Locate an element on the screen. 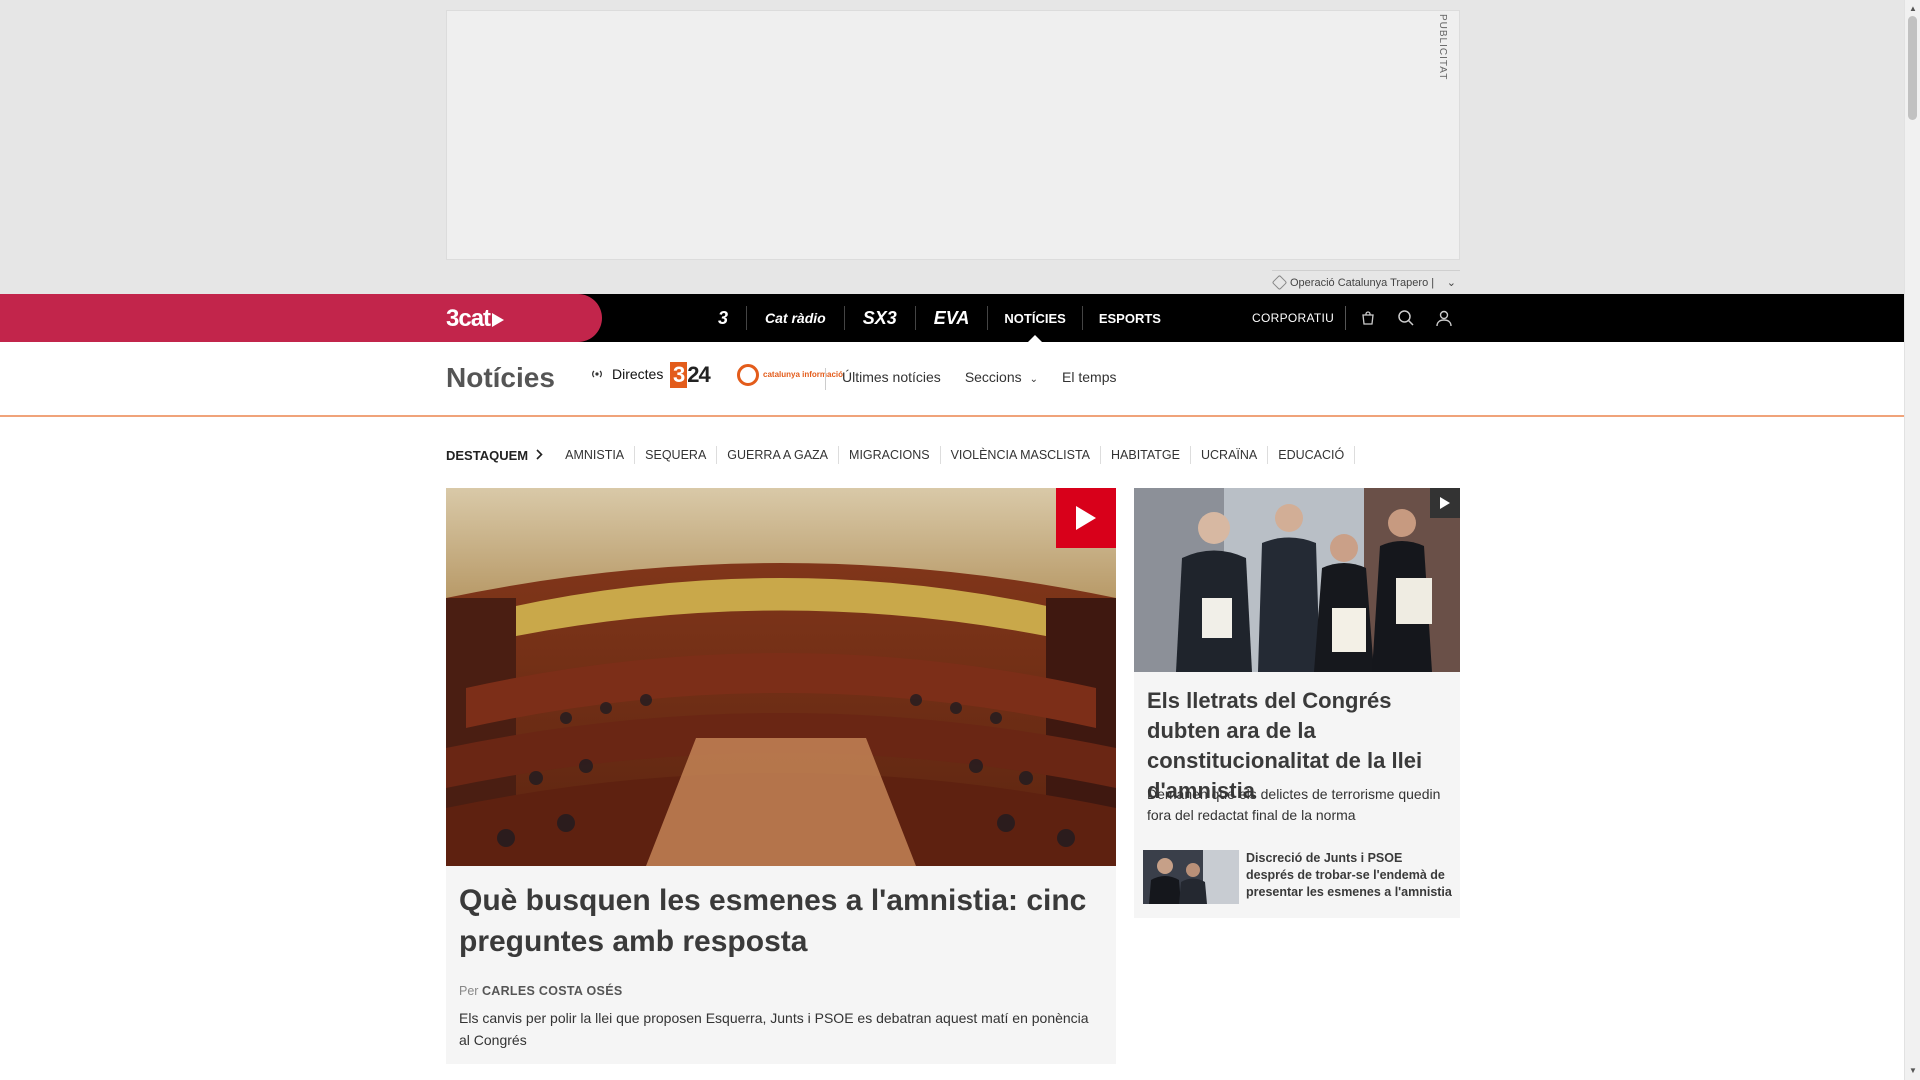 This screenshot has width=1920, height=1080. brand-logo: 3cat is located at coordinates (475, 319).